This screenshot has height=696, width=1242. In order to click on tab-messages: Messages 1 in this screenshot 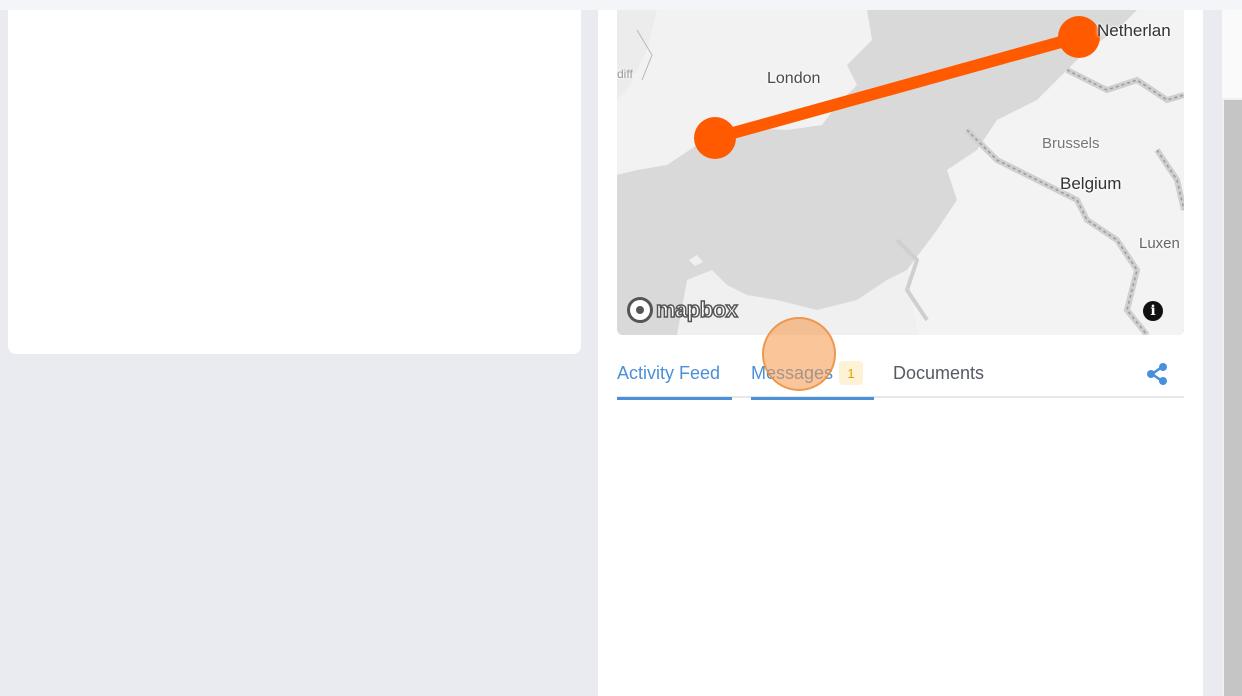, I will do `click(812, 374)`.